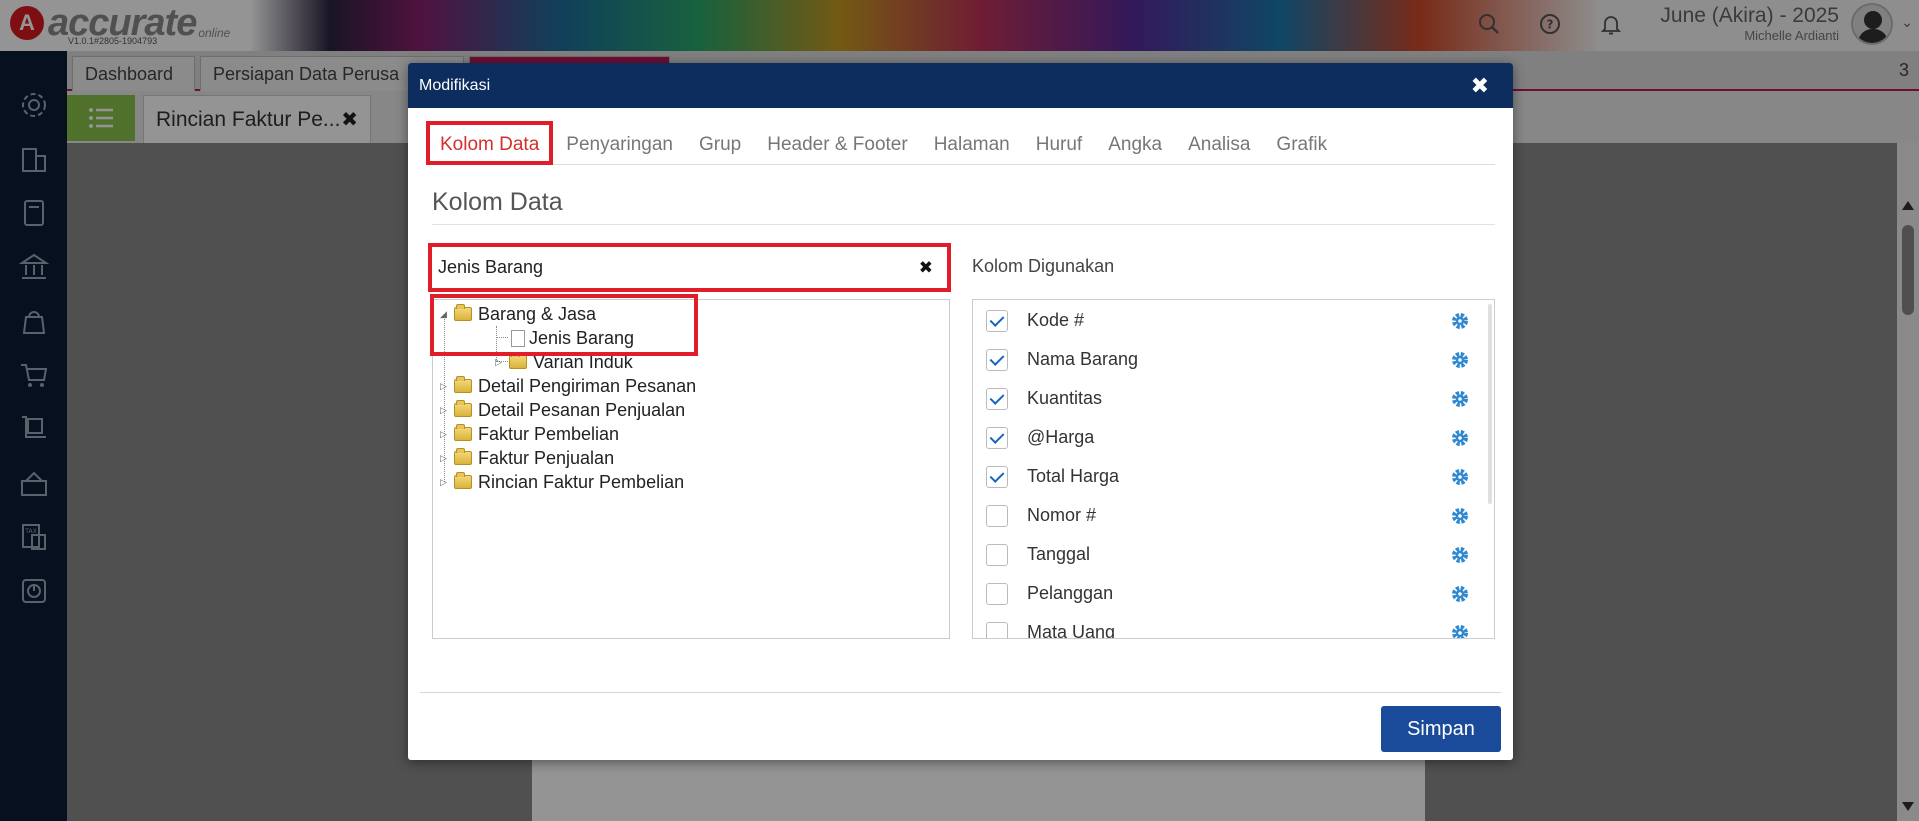 The height and width of the screenshot is (821, 1919). What do you see at coordinates (960, 85) in the screenshot?
I see `dialog-header: Modifikasi ✖` at bounding box center [960, 85].